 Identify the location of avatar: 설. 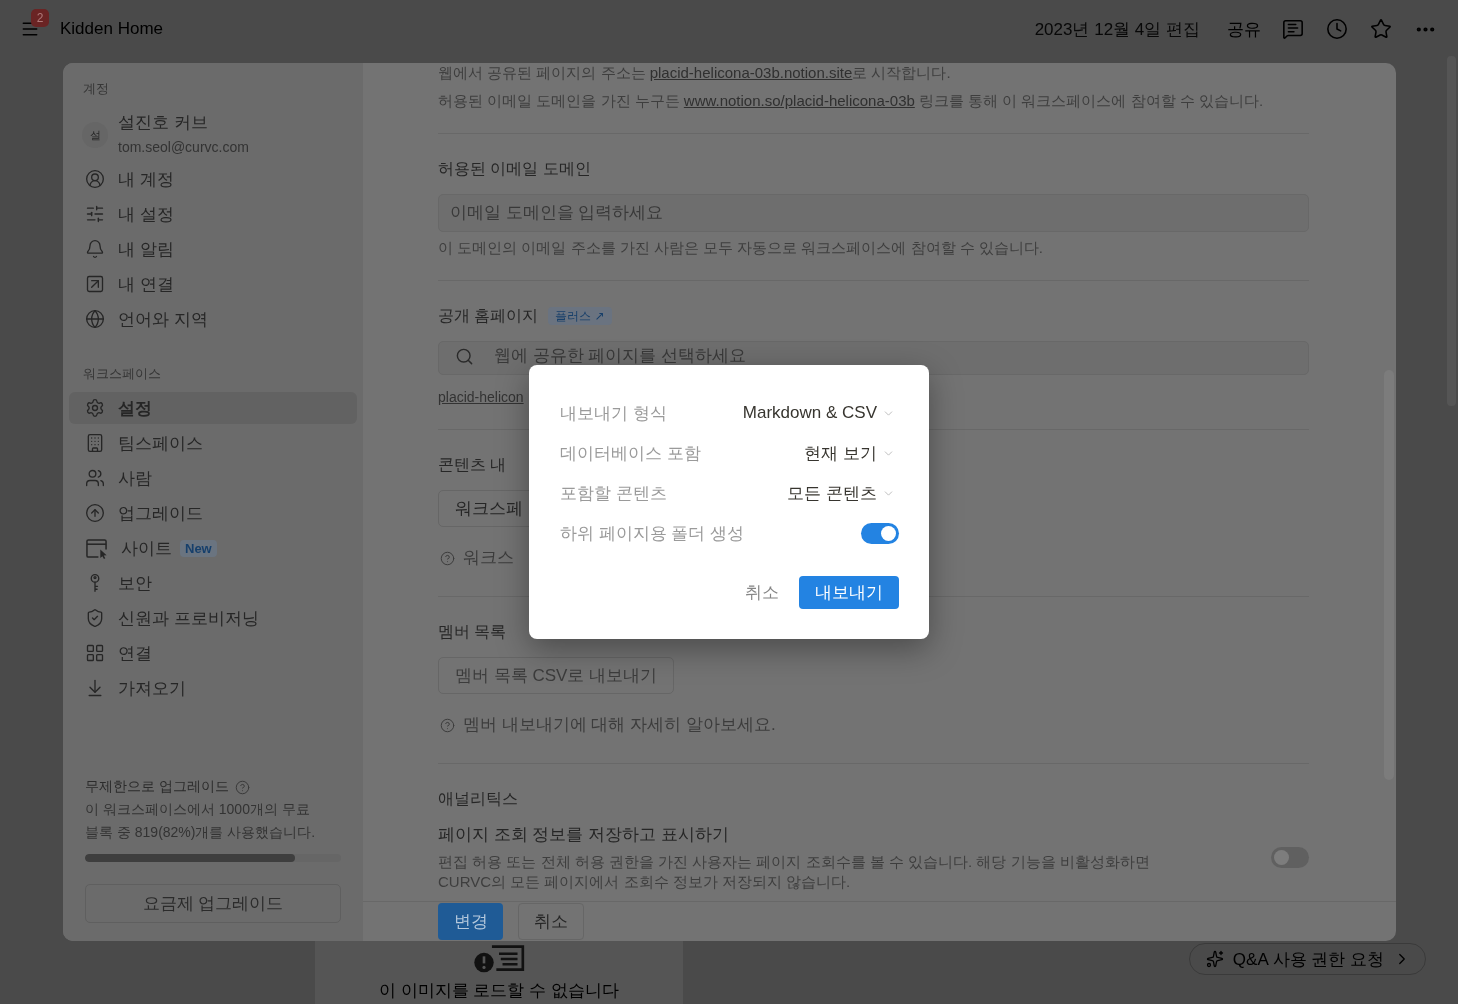
(95, 135).